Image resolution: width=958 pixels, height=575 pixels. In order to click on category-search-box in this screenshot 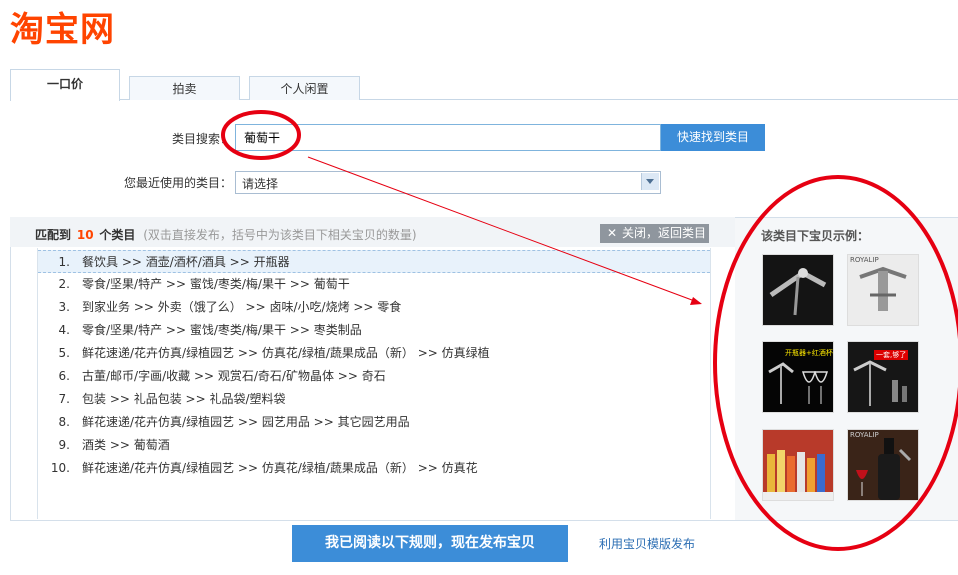, I will do `click(448, 137)`.